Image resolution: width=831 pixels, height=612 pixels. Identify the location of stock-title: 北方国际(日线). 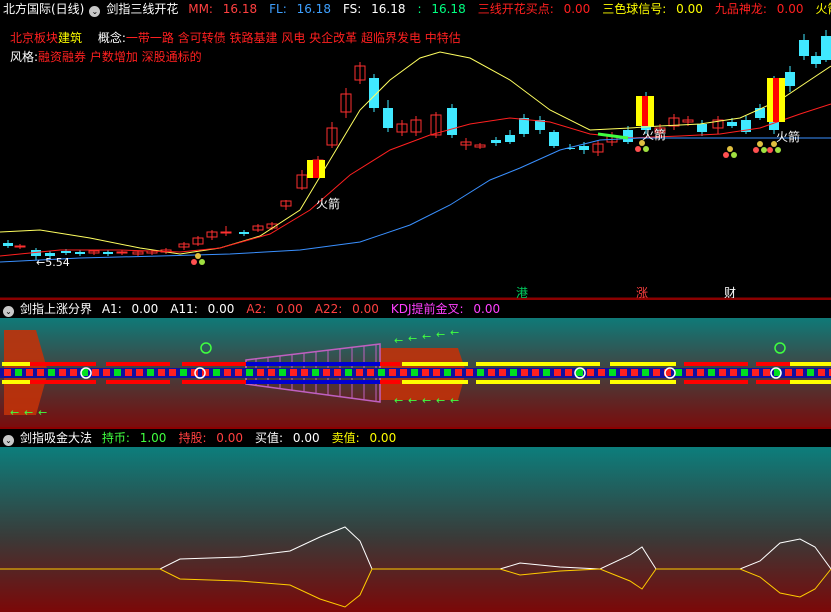
(44, 9).